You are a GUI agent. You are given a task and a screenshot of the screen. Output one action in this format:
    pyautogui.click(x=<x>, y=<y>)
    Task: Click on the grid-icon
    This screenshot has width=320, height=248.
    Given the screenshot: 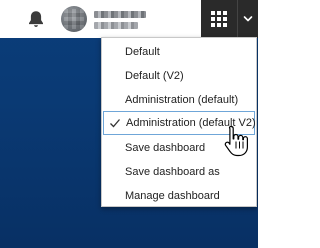 What is the action you would take?
    pyautogui.click(x=219, y=19)
    